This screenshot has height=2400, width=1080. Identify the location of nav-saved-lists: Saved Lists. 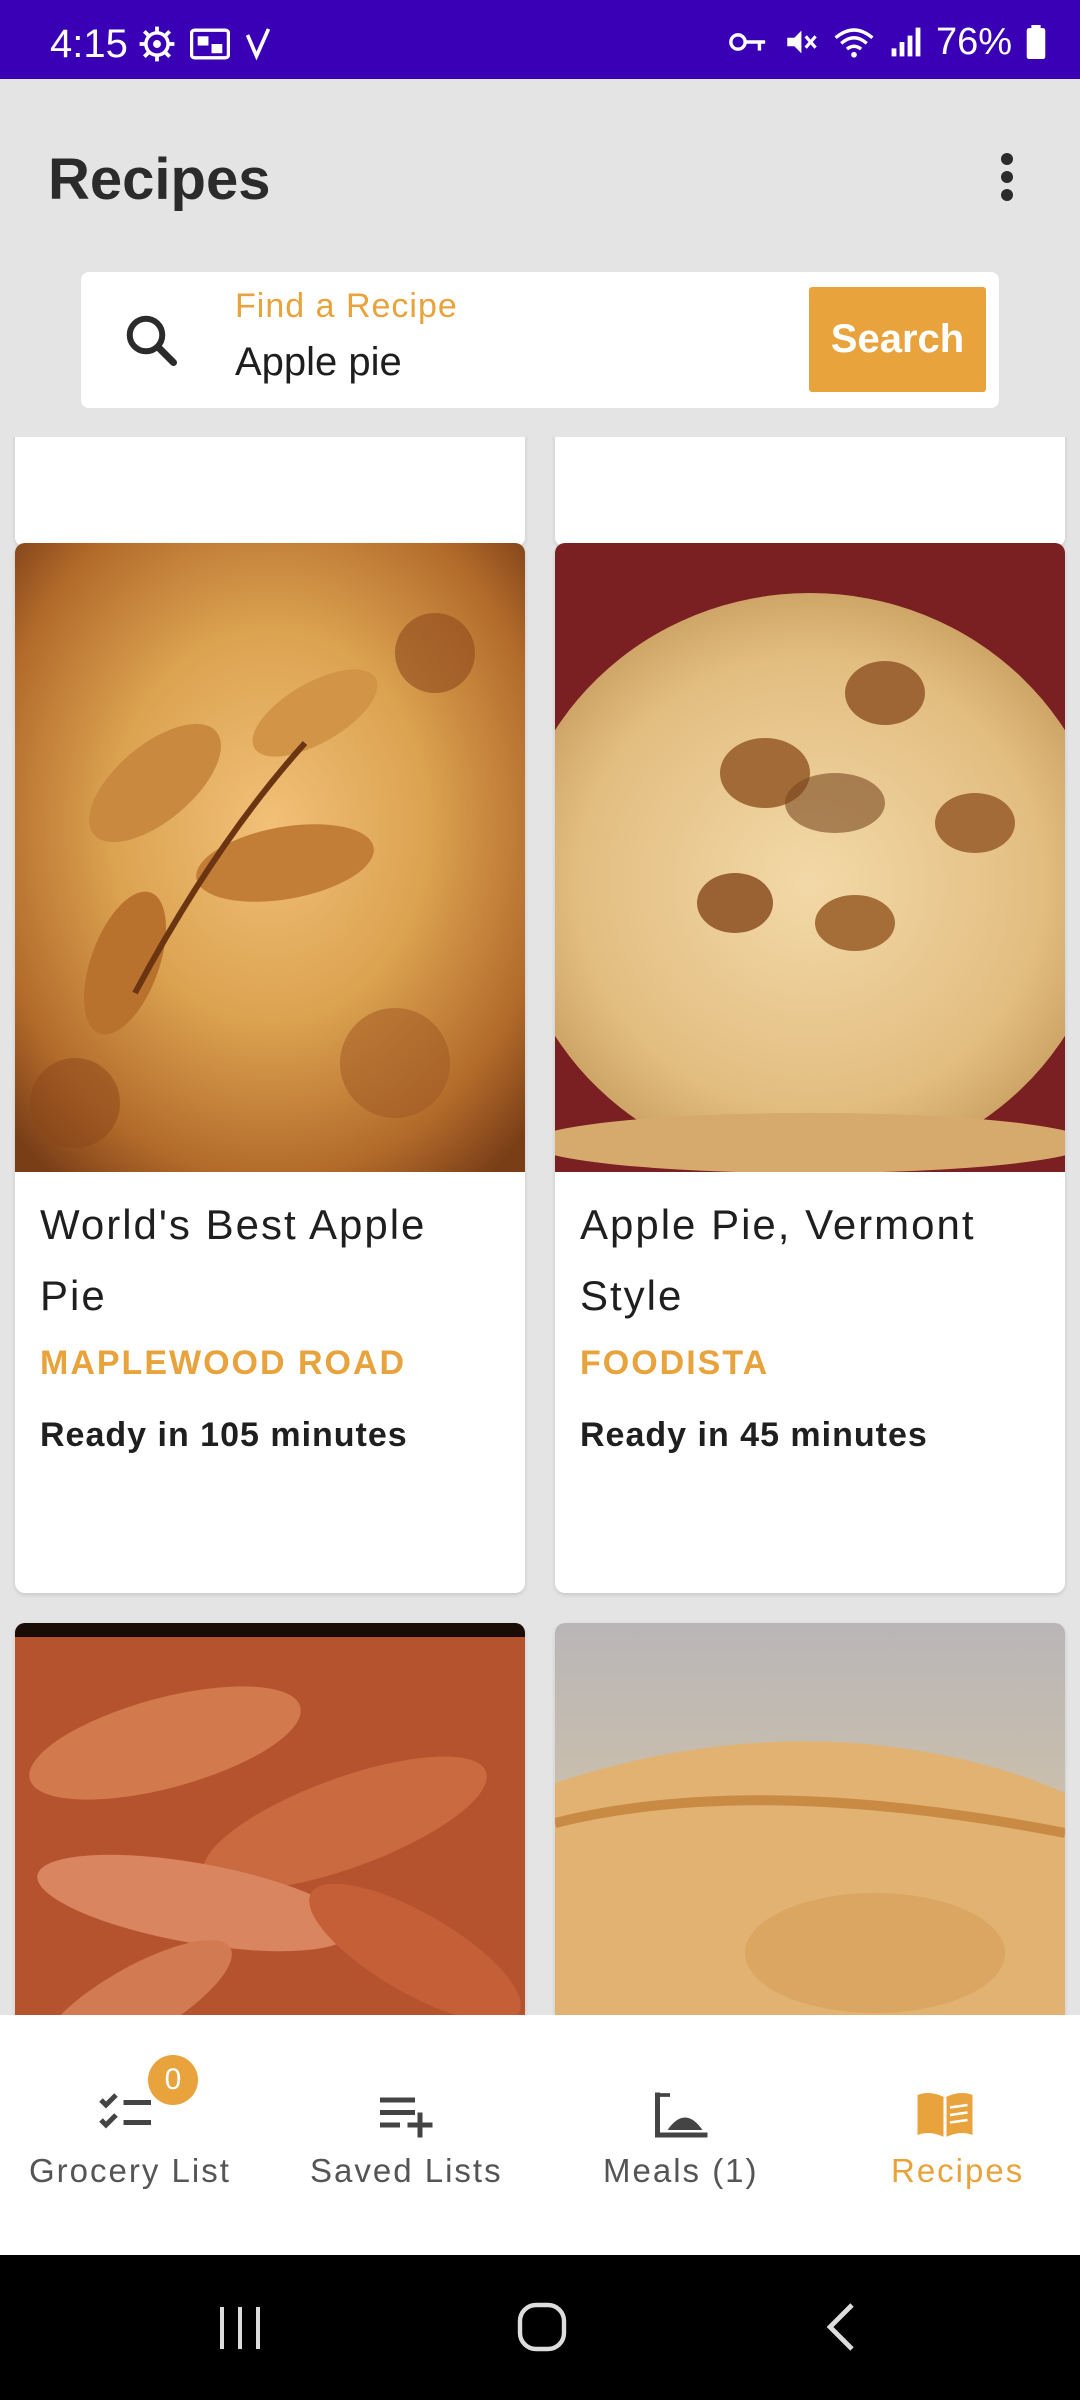
(405, 2135).